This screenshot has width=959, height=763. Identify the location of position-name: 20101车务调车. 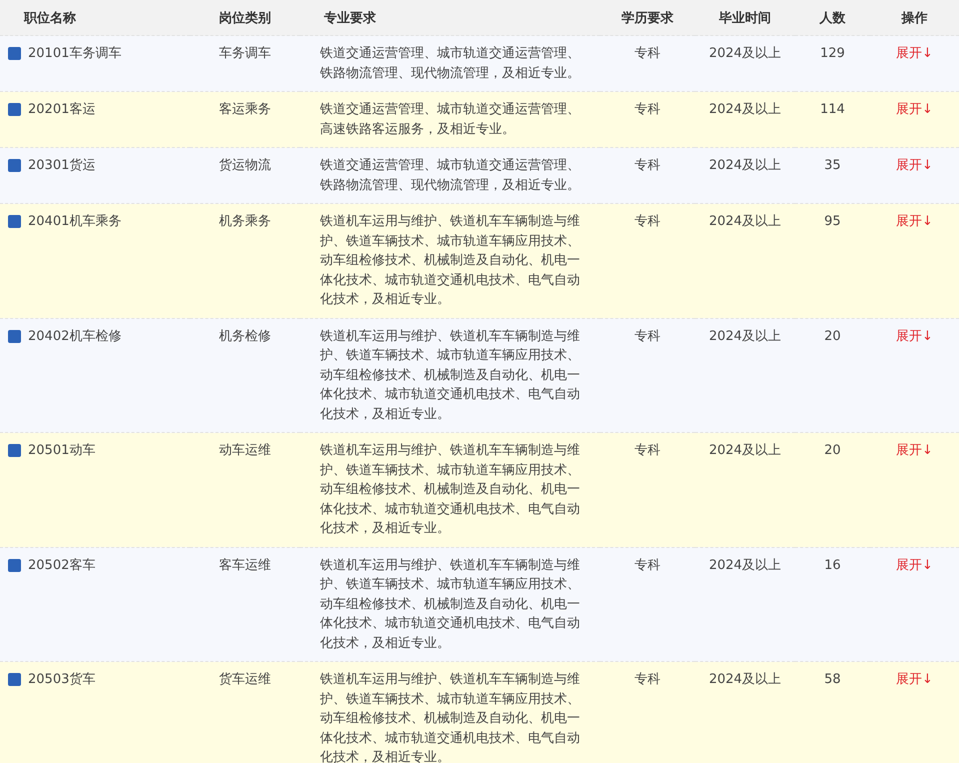
(75, 54).